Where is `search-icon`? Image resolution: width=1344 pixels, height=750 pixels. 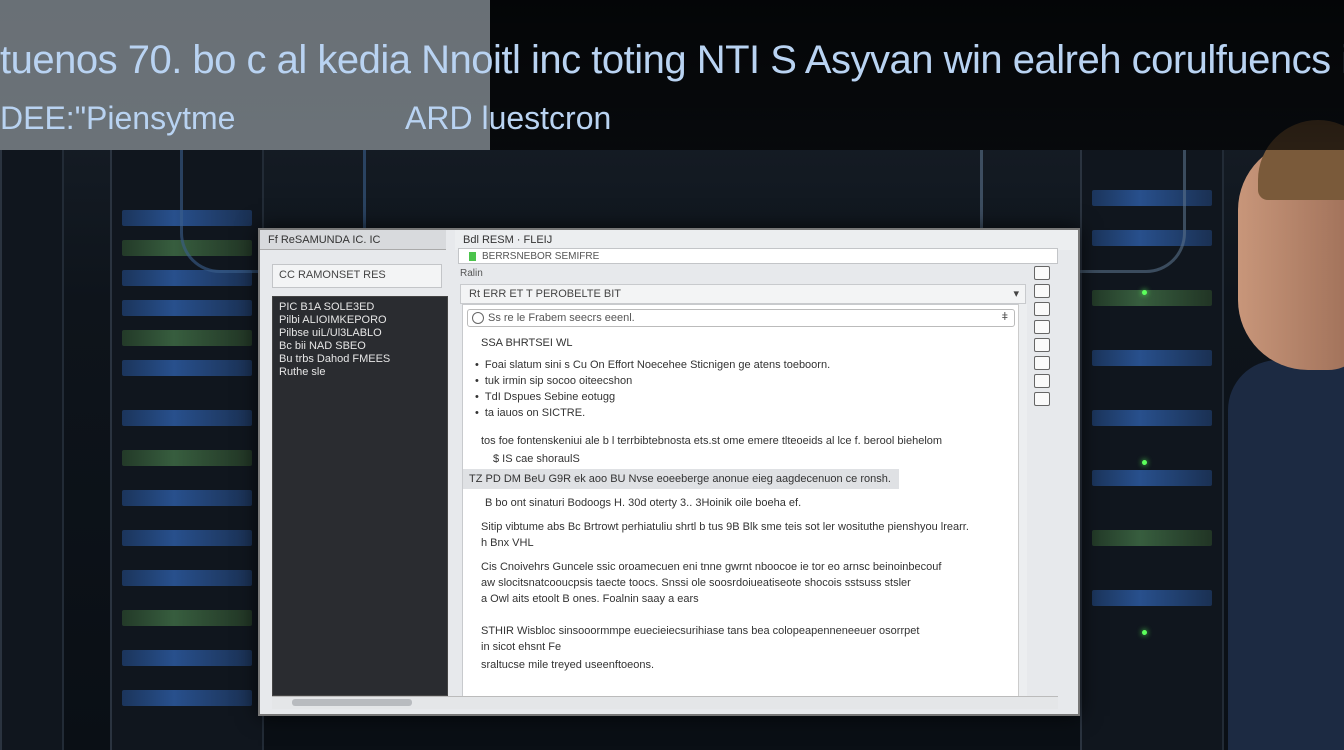 search-icon is located at coordinates (478, 318).